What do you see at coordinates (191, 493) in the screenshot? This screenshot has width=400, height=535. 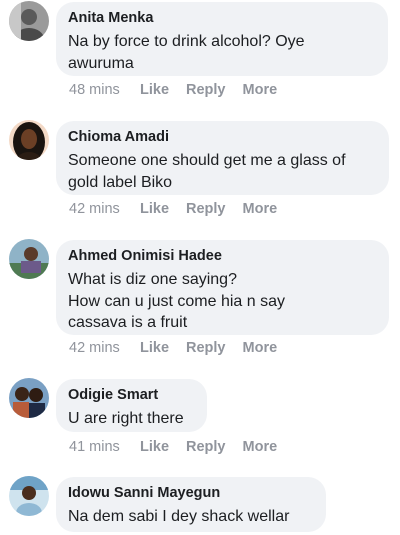 I see `comment-author: Idowu Sanni Mayegun` at bounding box center [191, 493].